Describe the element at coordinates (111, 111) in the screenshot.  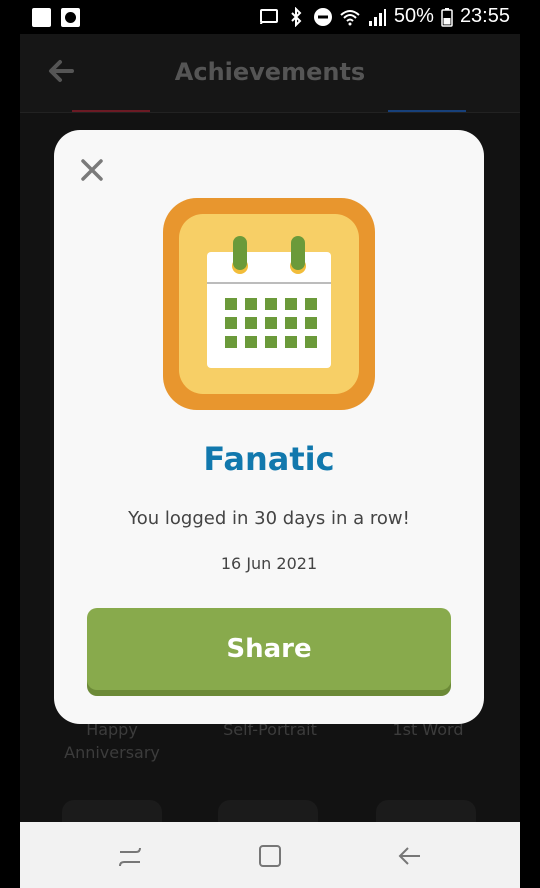
I see `tab-underline-left` at that location.